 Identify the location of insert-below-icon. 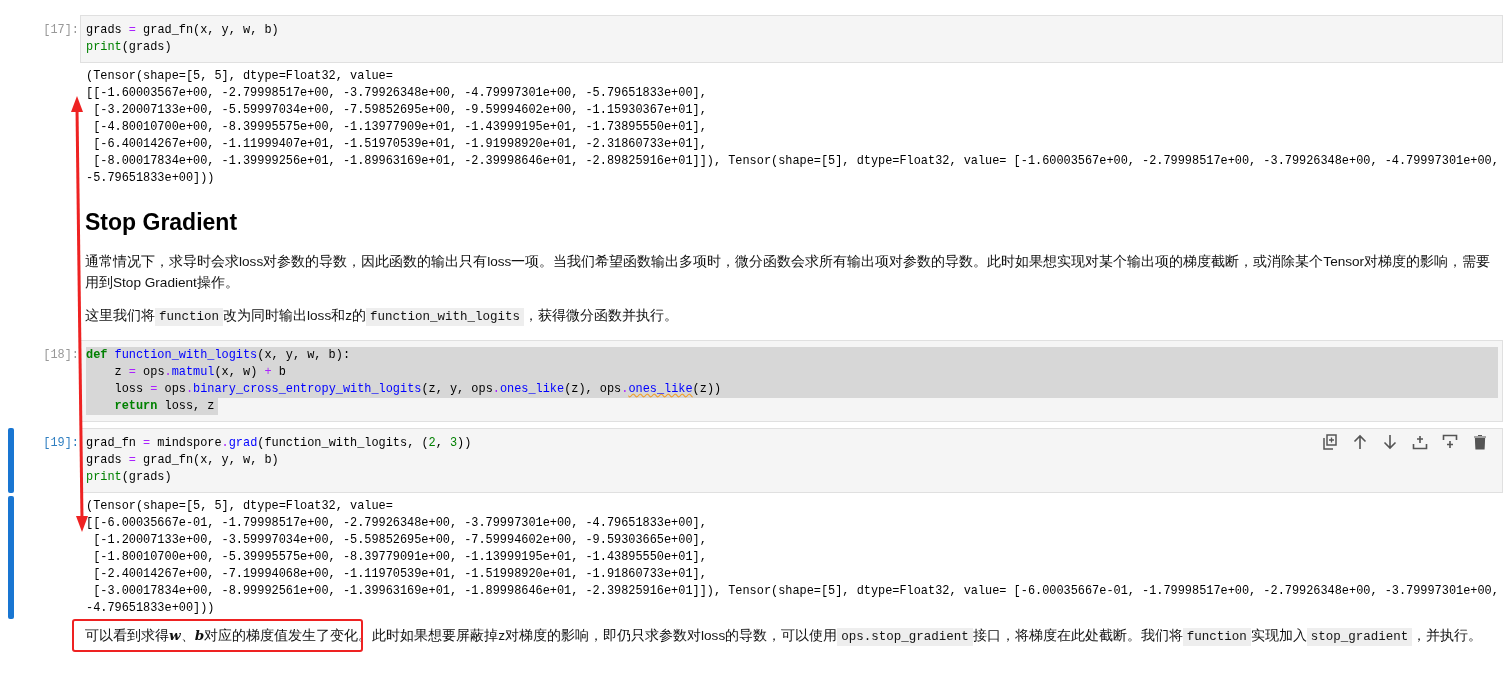
(1450, 442).